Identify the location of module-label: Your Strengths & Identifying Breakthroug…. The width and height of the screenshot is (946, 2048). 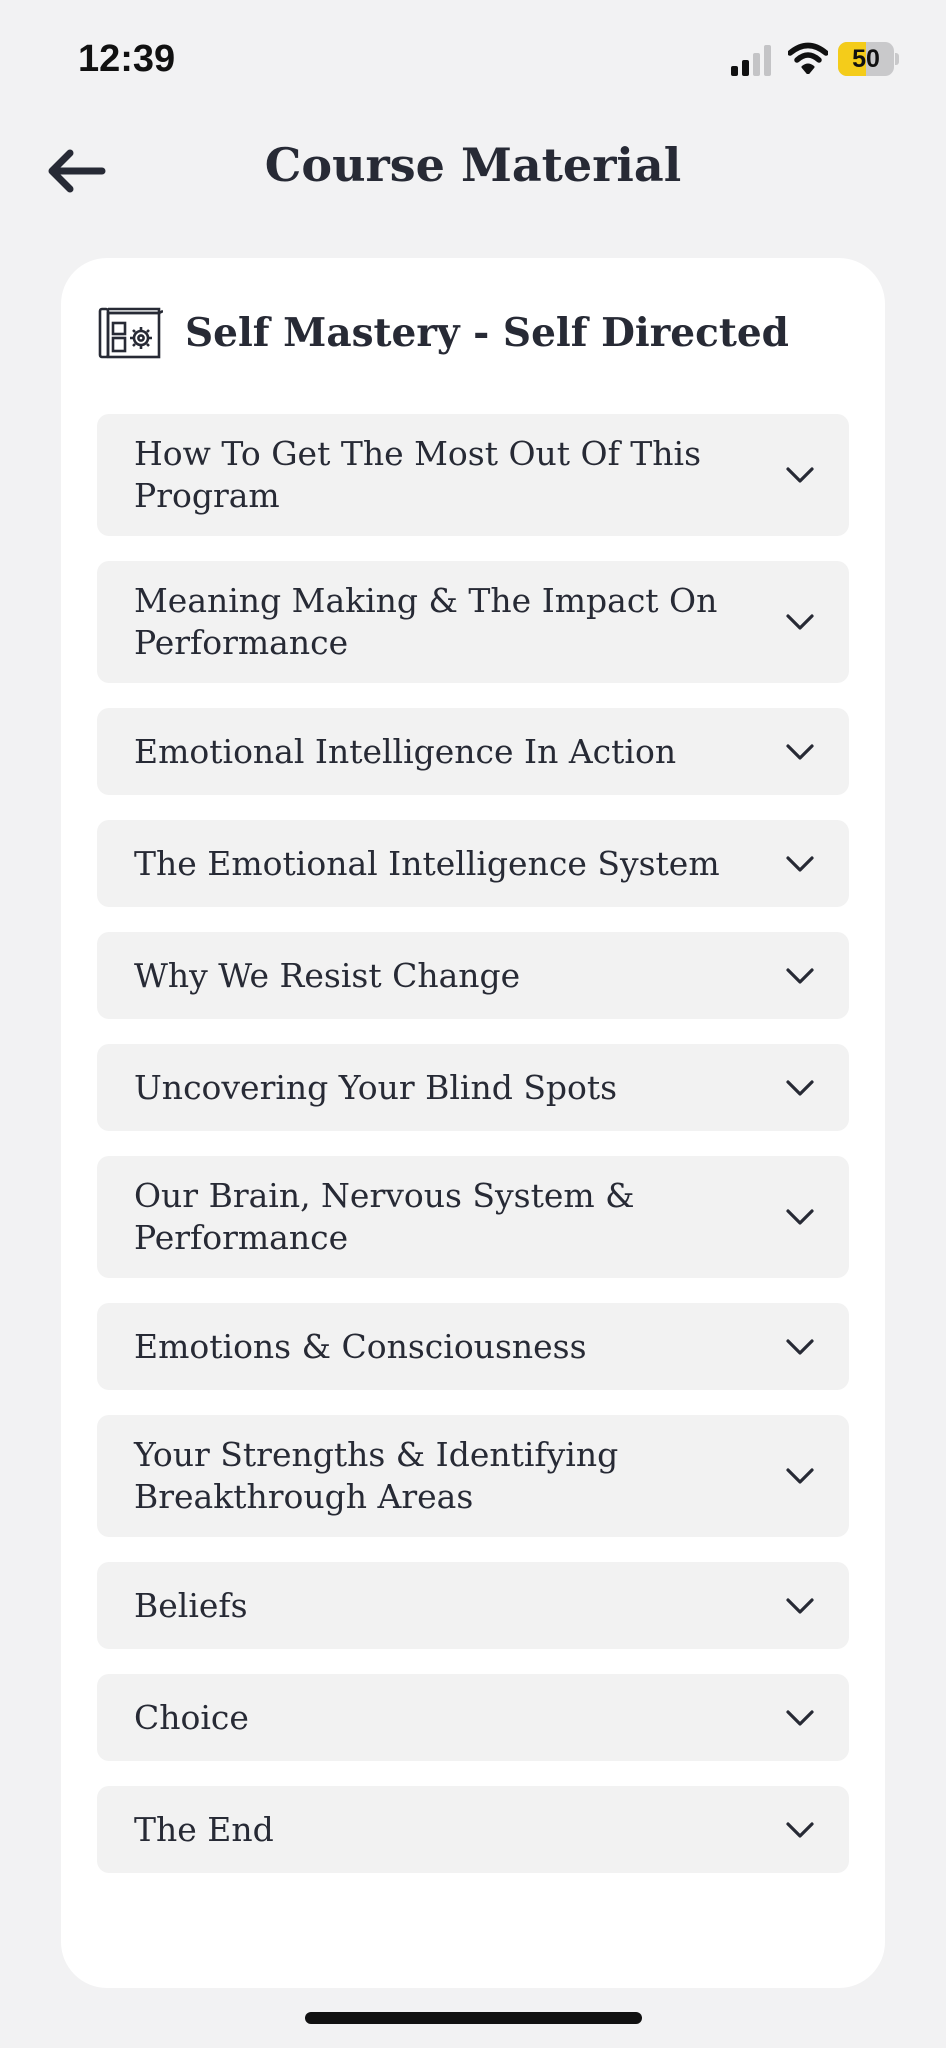
(376, 1475).